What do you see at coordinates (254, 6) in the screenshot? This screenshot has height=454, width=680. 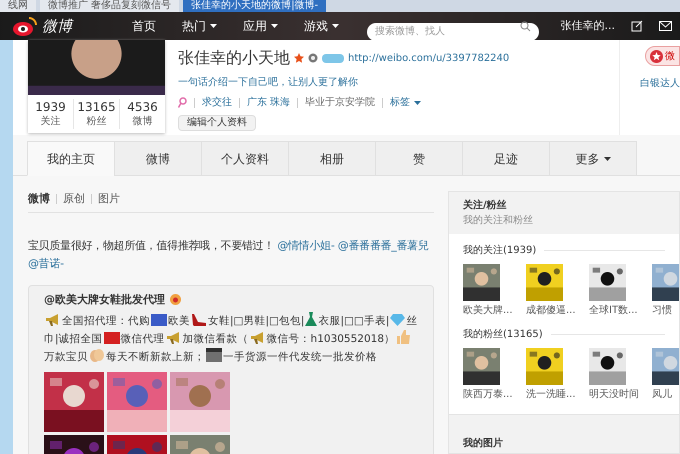 I see `browser-tab: 张佳幸的小天地的微博|微博-` at bounding box center [254, 6].